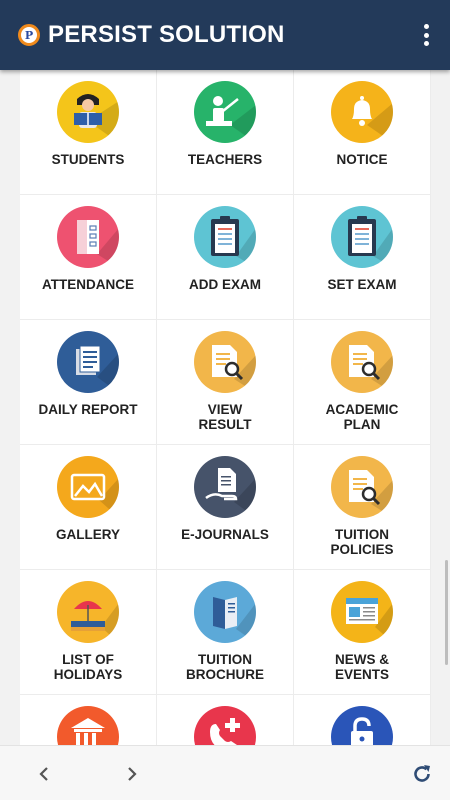 This screenshot has height=800, width=450. Describe the element at coordinates (362, 612) in the screenshot. I see `newspaper-icon` at that location.